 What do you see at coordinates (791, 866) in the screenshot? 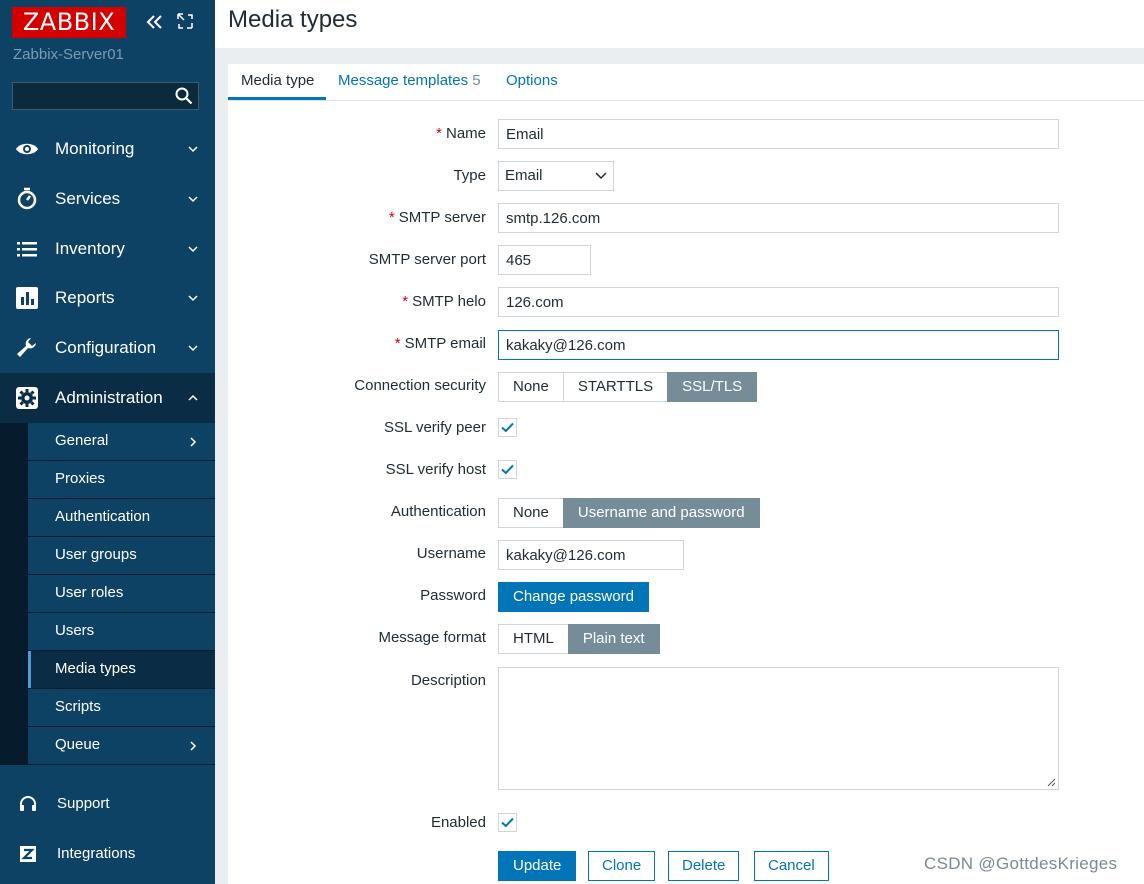
I see `cancel-button: Cancel` at bounding box center [791, 866].